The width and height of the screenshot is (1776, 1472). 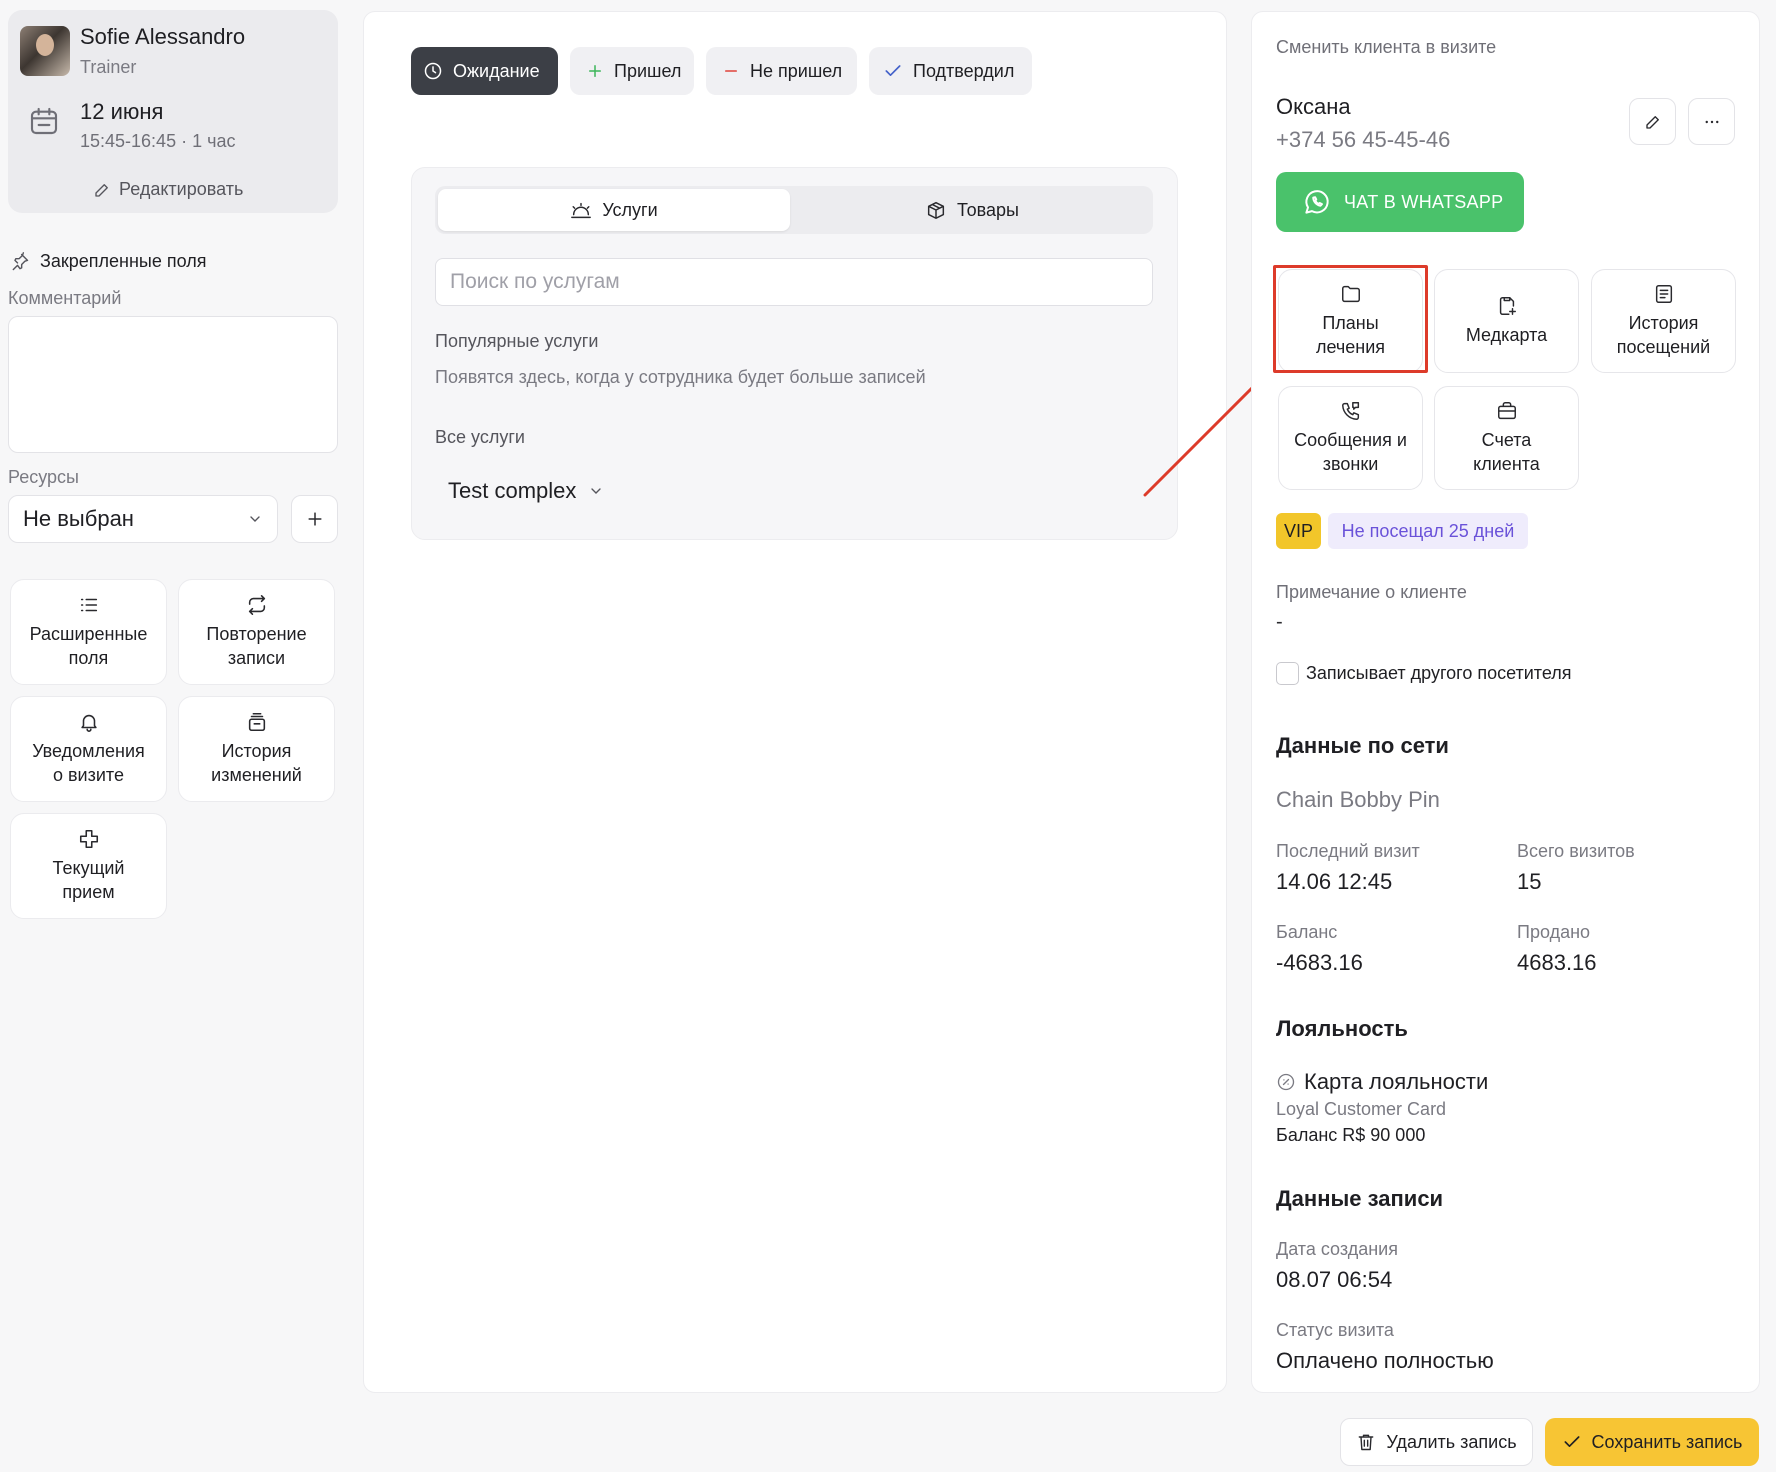 What do you see at coordinates (88, 775) in the screenshot?
I see `tile-label-line2: о визите` at bounding box center [88, 775].